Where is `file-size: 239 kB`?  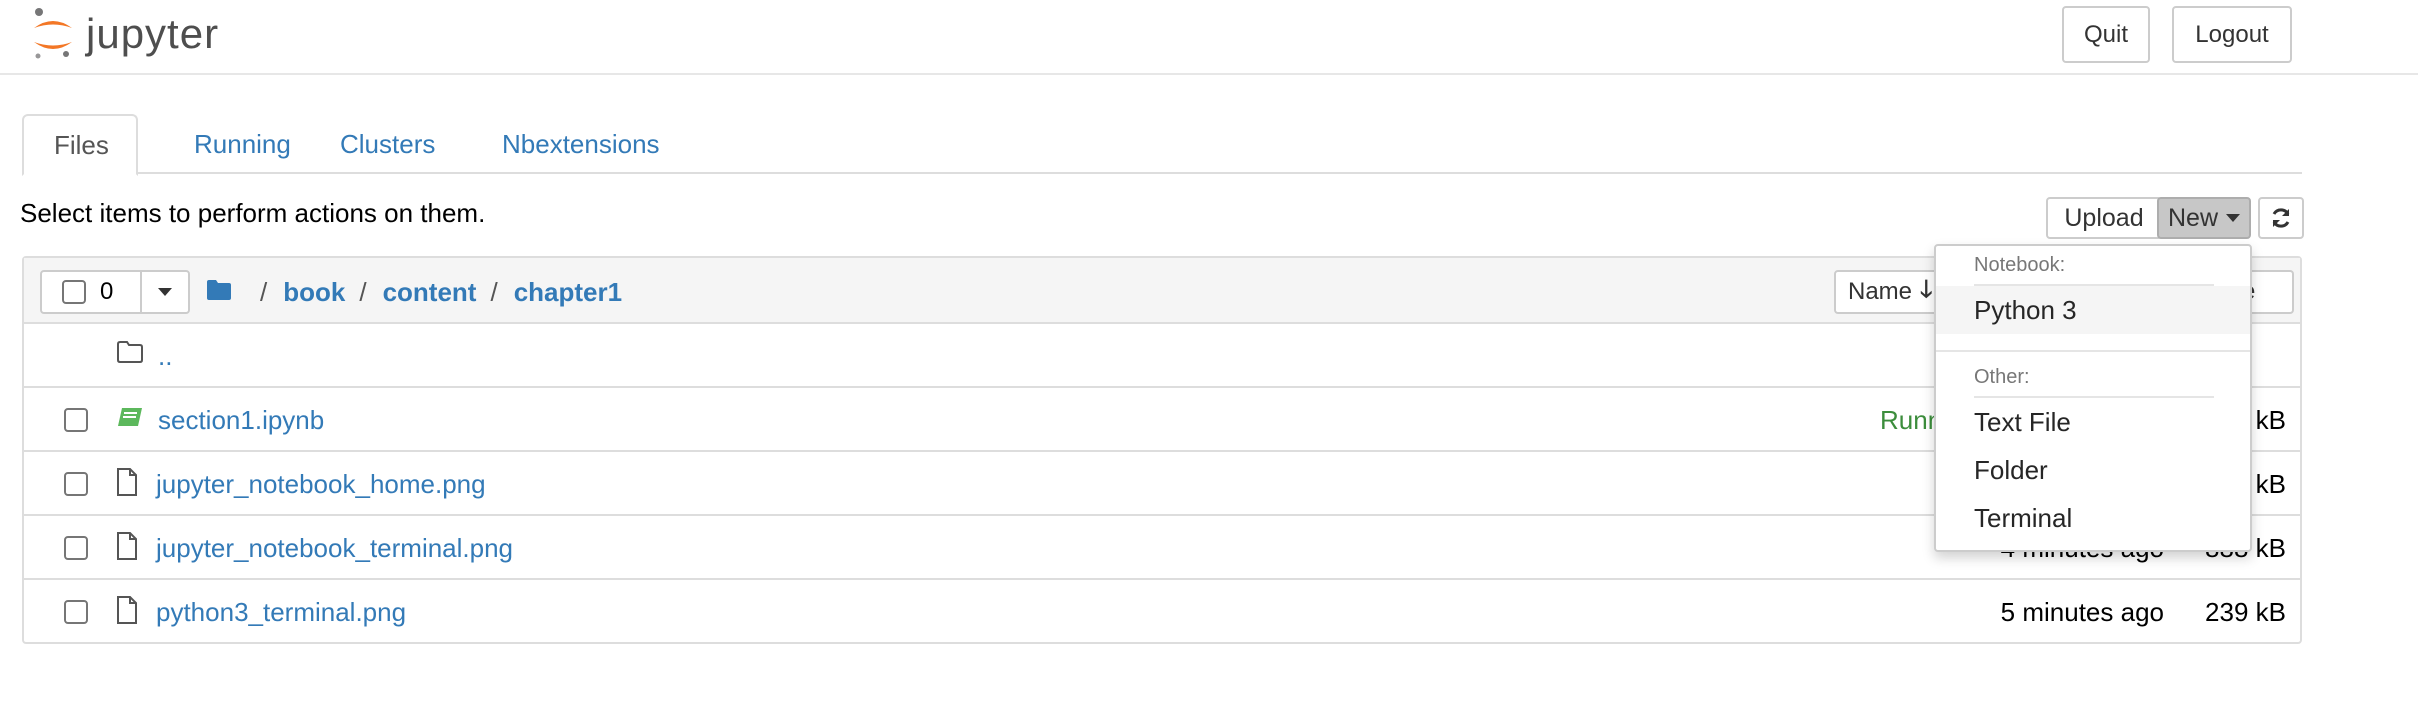
file-size: 239 kB is located at coordinates (2245, 612).